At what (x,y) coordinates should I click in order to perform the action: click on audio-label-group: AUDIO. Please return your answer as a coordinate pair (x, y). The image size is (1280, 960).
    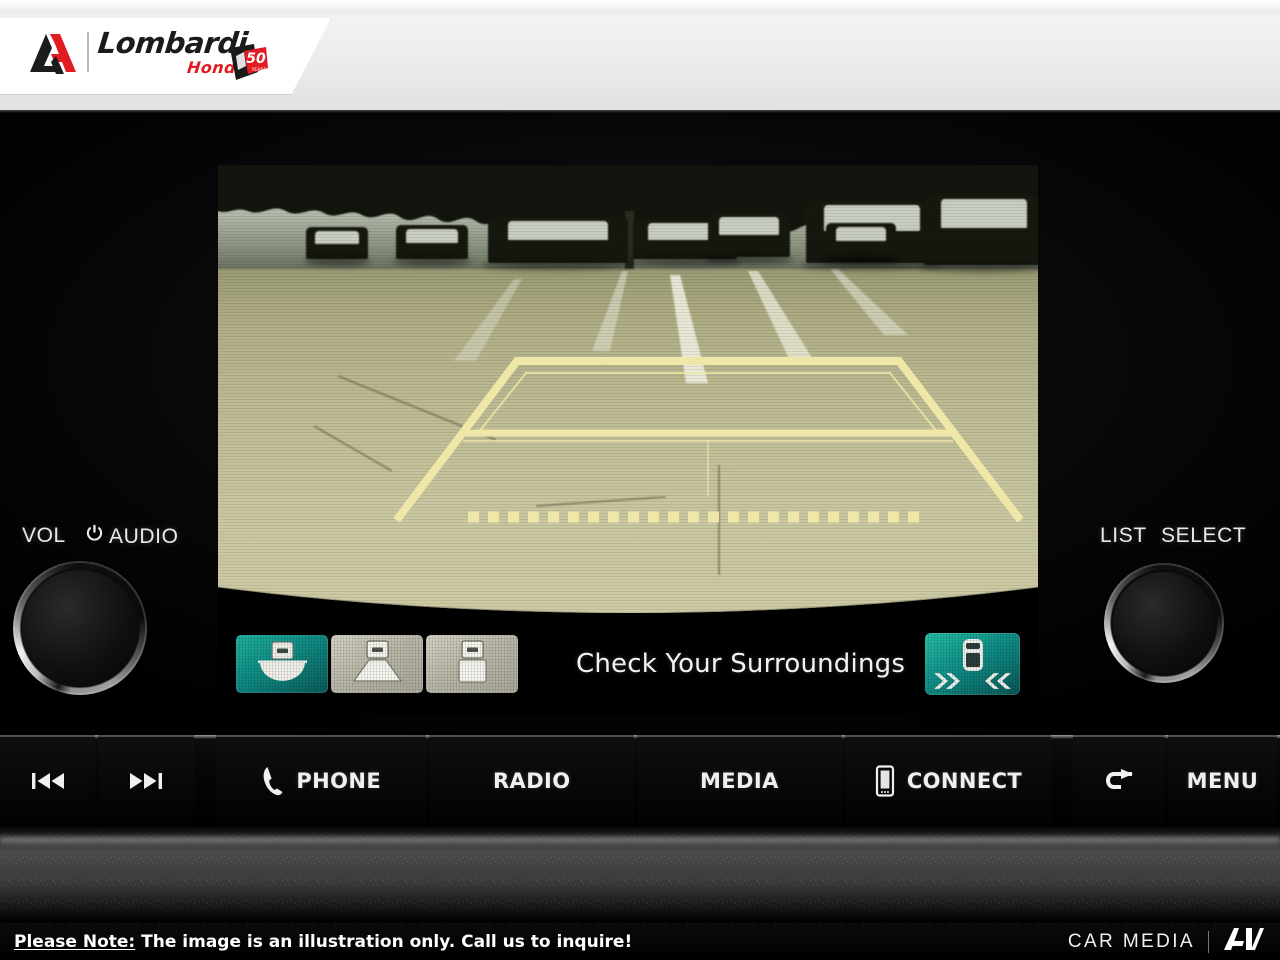
    Looking at the image, I should click on (132, 536).